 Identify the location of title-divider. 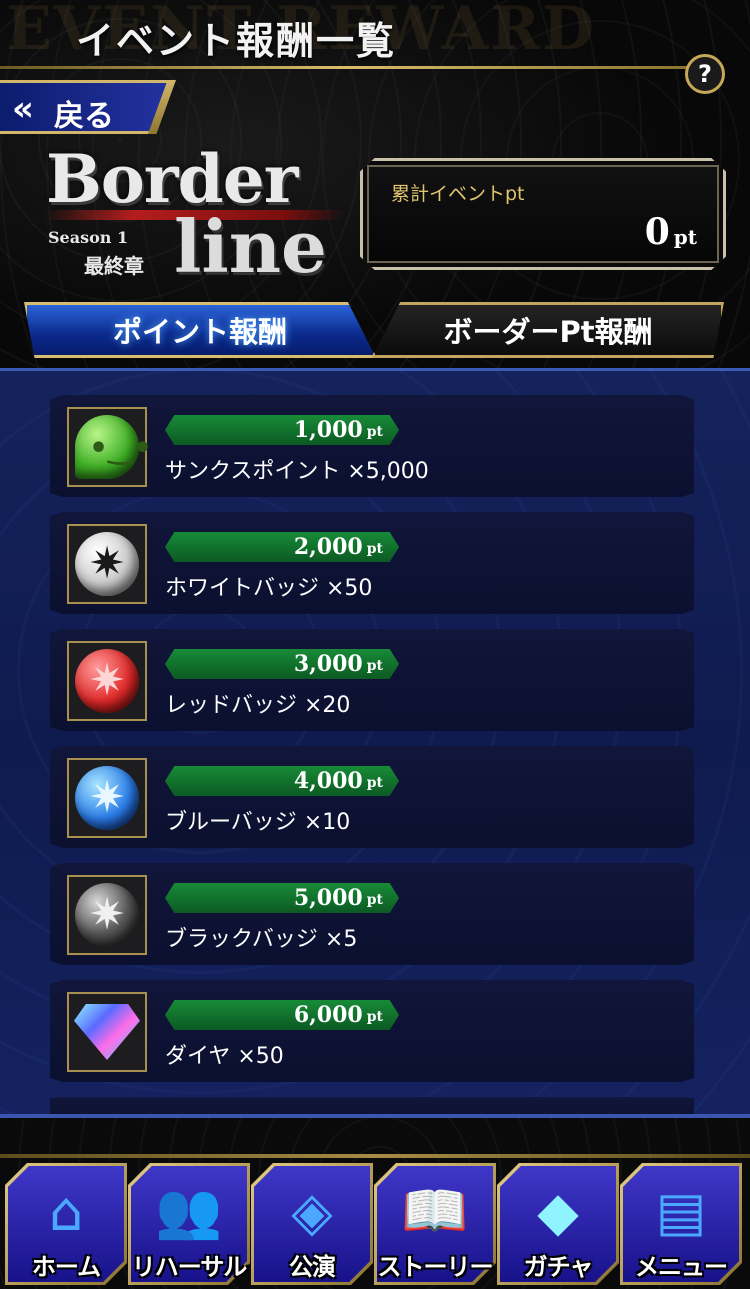
(345, 67).